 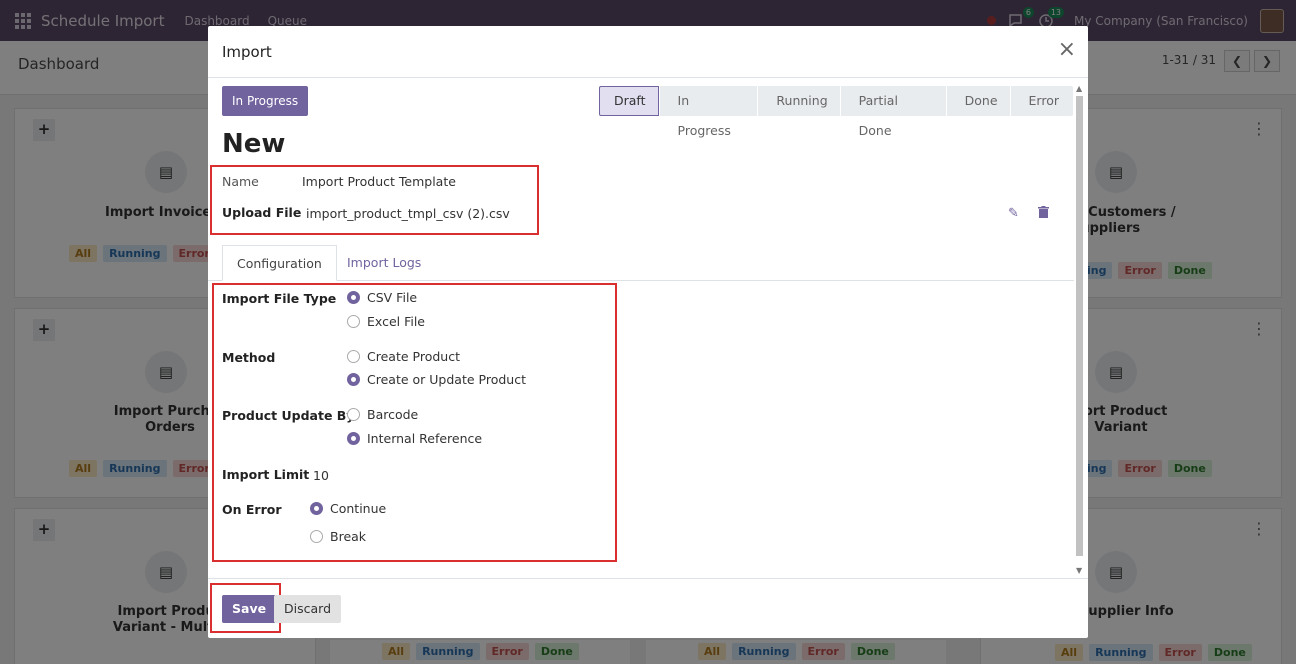 I want to click on import-file-type-label: Import File Type, so click(x=279, y=298).